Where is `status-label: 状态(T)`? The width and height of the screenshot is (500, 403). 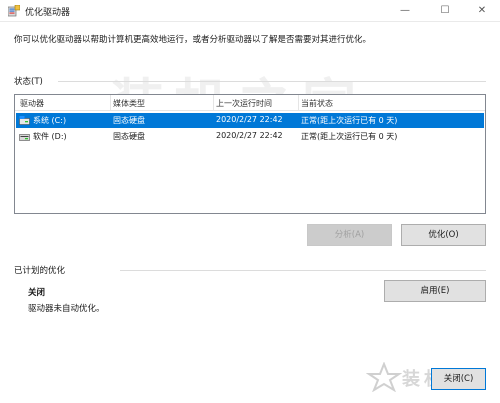 status-label: 状态(T) is located at coordinates (28, 82).